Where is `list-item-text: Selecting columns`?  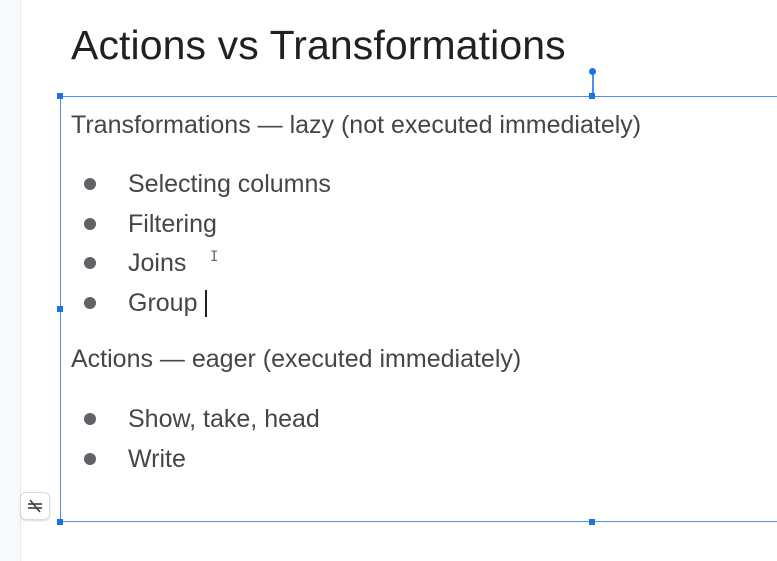 list-item-text: Selecting columns is located at coordinates (229, 183).